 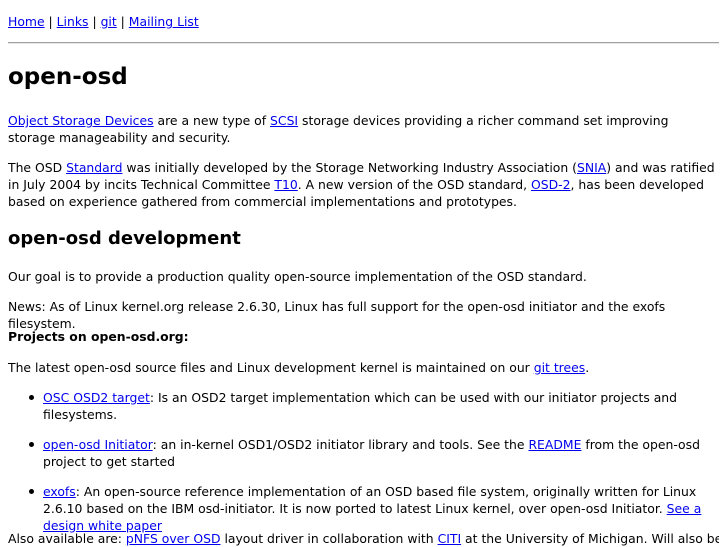 I want to click on history-text: . A new version of the OSD standard,, so click(x=414, y=184).